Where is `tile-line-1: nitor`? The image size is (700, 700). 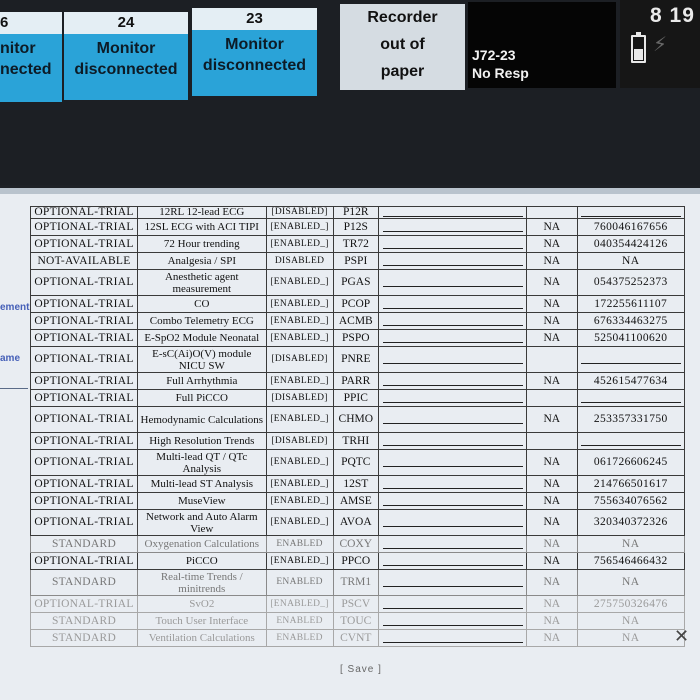
tile-line-1: nitor is located at coordinates (18, 48).